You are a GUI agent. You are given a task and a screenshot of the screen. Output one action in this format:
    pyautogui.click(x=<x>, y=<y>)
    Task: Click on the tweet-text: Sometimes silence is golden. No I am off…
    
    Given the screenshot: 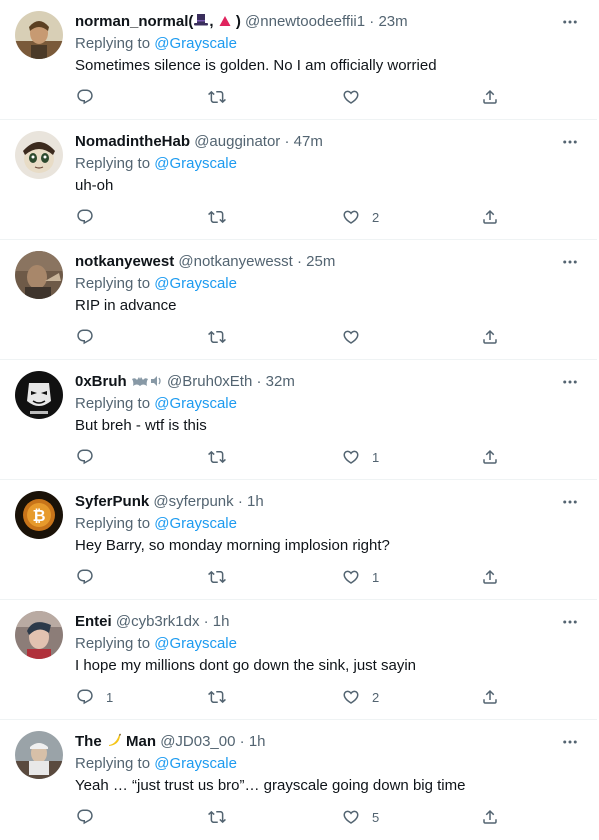 What is the action you would take?
    pyautogui.click(x=256, y=65)
    